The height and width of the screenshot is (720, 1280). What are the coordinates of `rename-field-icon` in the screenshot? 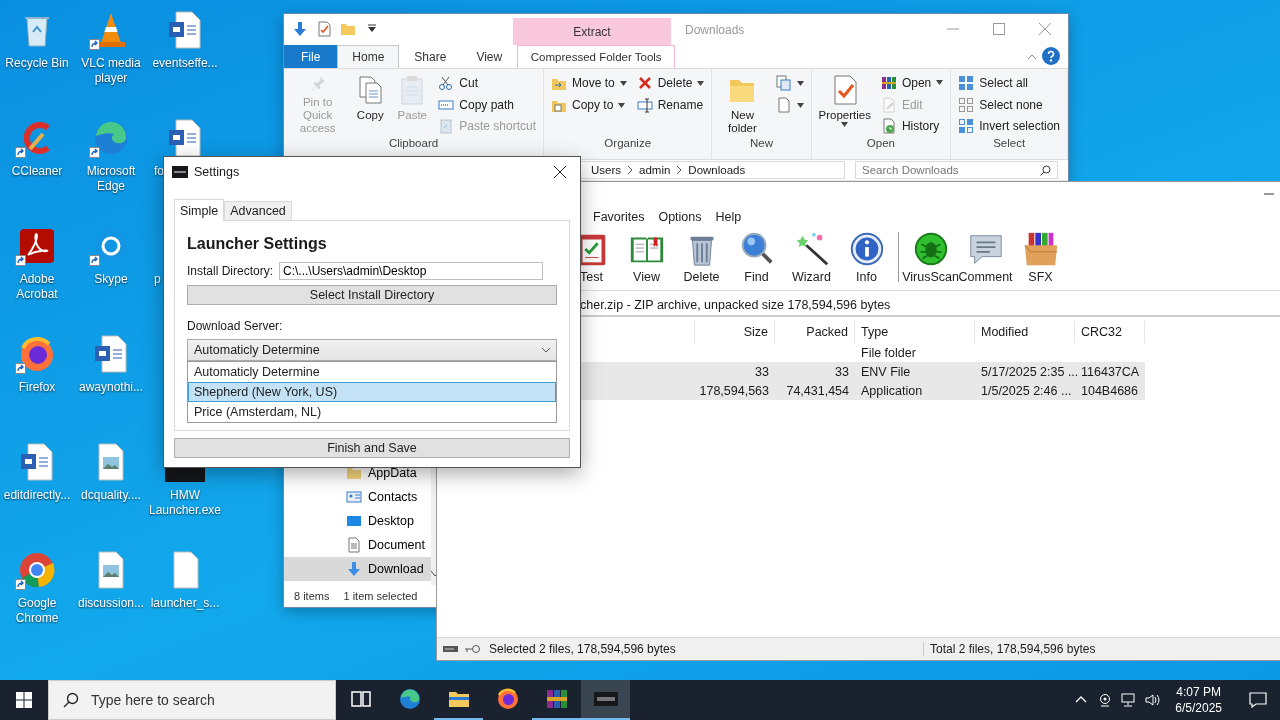 It's located at (644, 105).